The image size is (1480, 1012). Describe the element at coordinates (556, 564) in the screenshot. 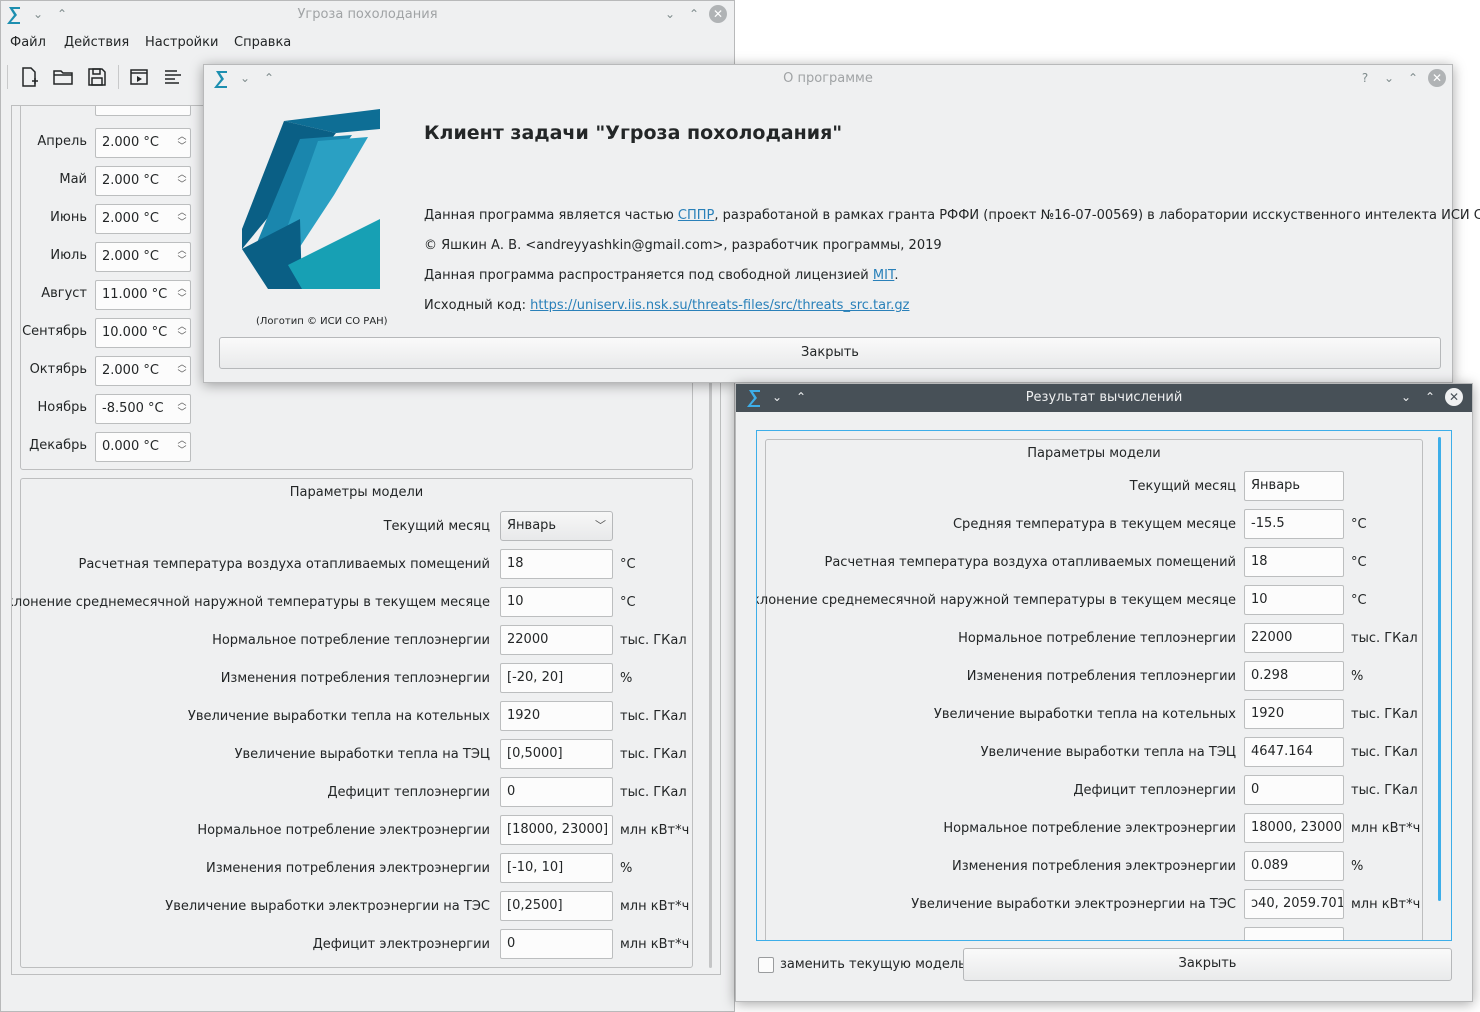

I see `param-input: 18` at that location.